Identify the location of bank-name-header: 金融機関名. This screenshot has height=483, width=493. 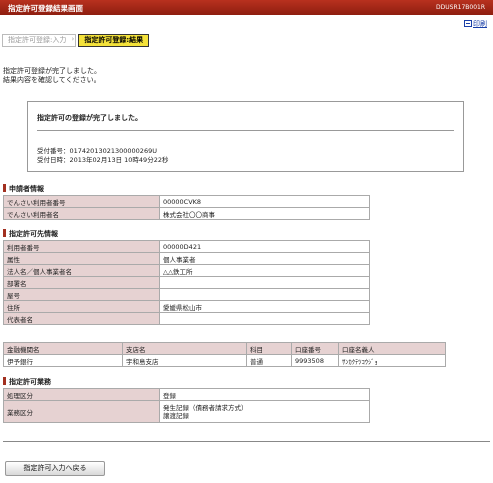
(63, 348).